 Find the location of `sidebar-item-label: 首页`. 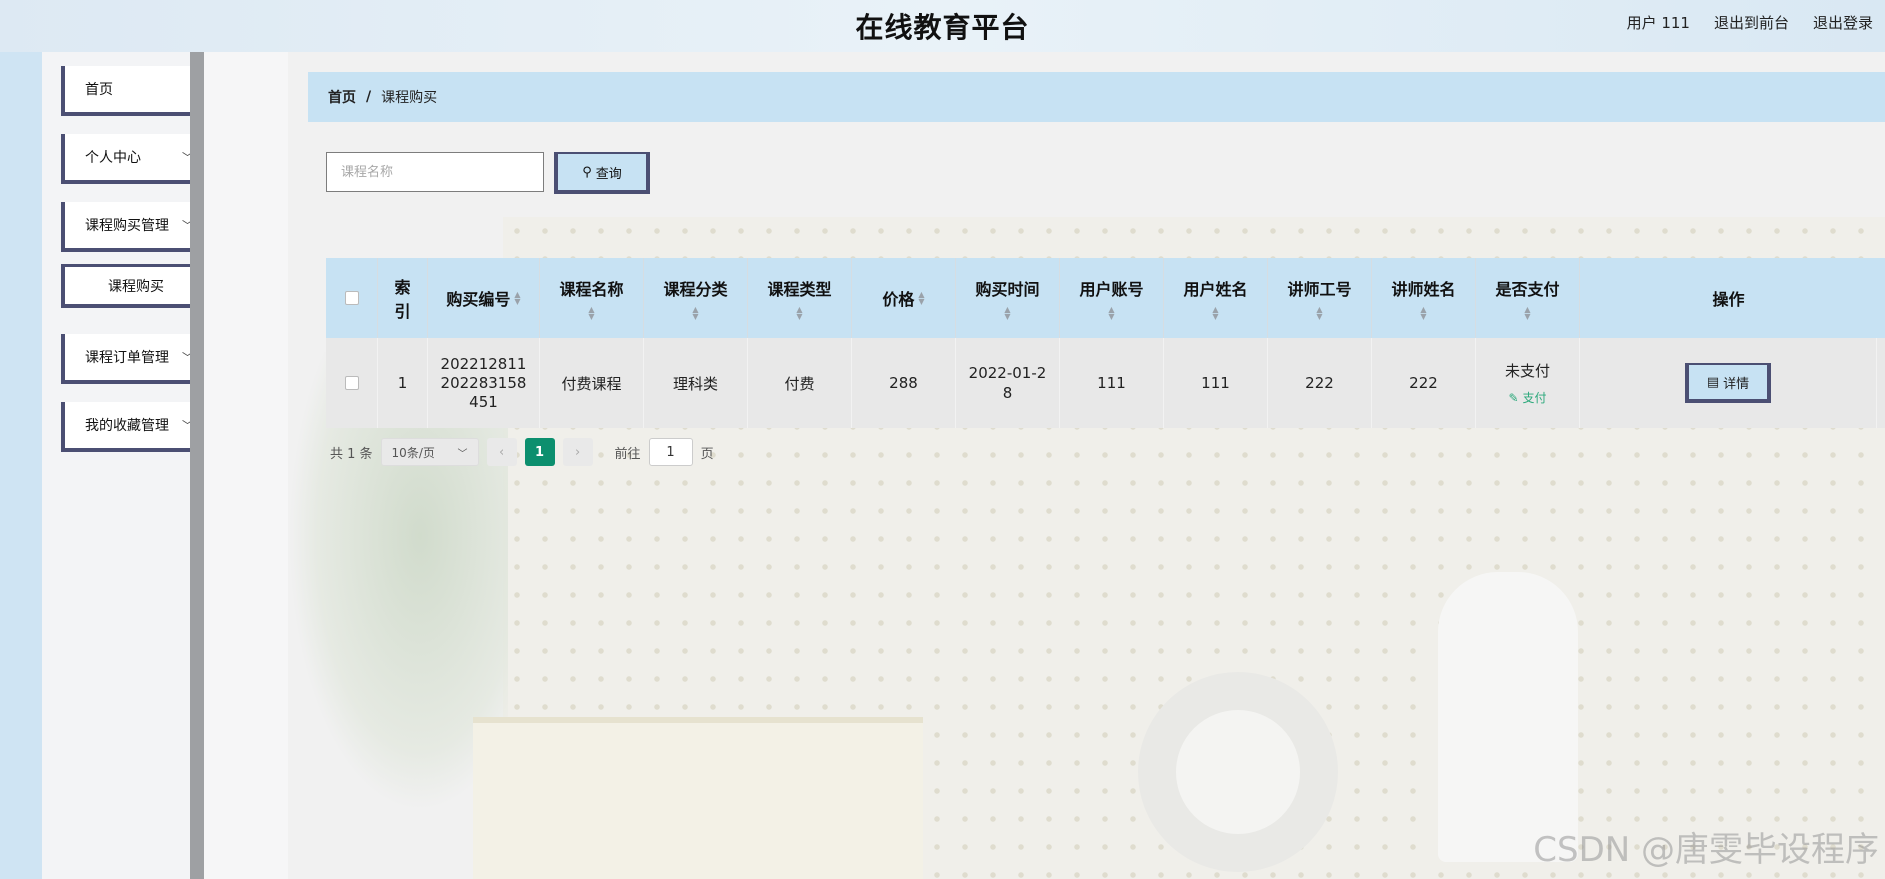

sidebar-item-label: 首页 is located at coordinates (99, 90).